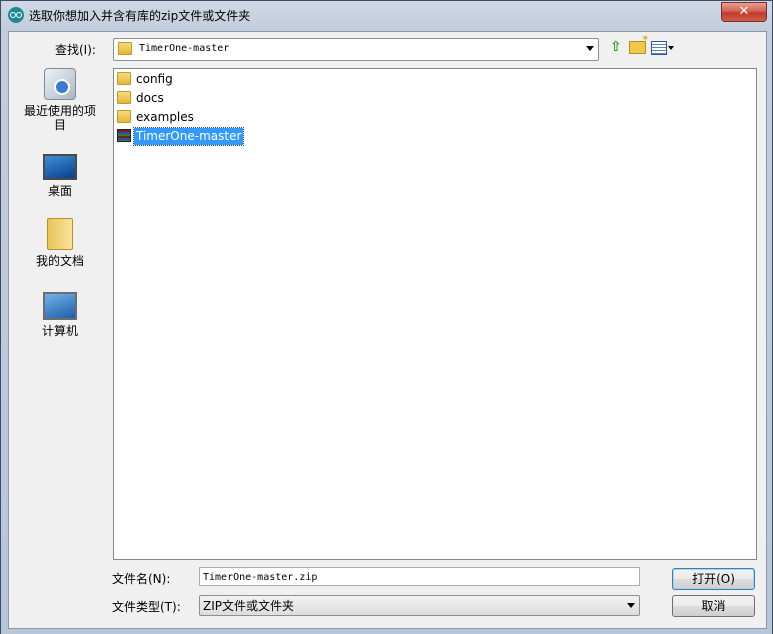  I want to click on documents-icon, so click(60, 234).